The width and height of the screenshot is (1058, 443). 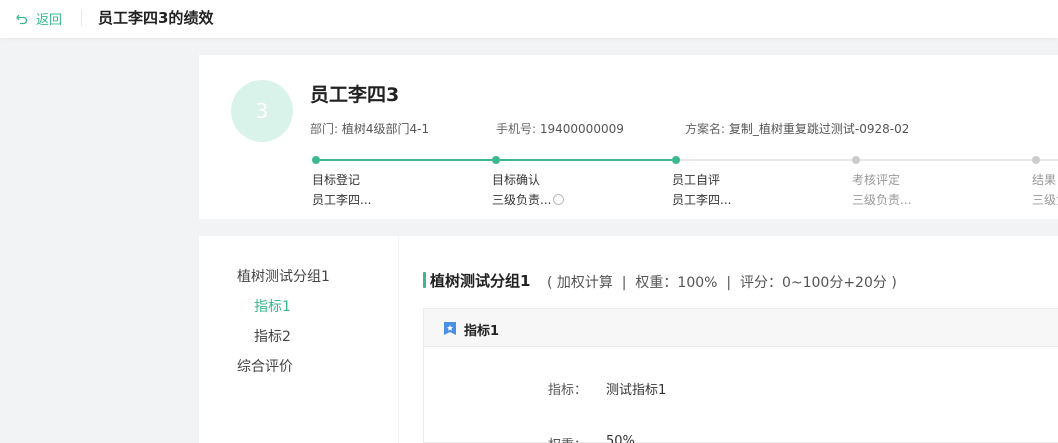 I want to click on indicator-card-header: 指标1, so click(x=741, y=328).